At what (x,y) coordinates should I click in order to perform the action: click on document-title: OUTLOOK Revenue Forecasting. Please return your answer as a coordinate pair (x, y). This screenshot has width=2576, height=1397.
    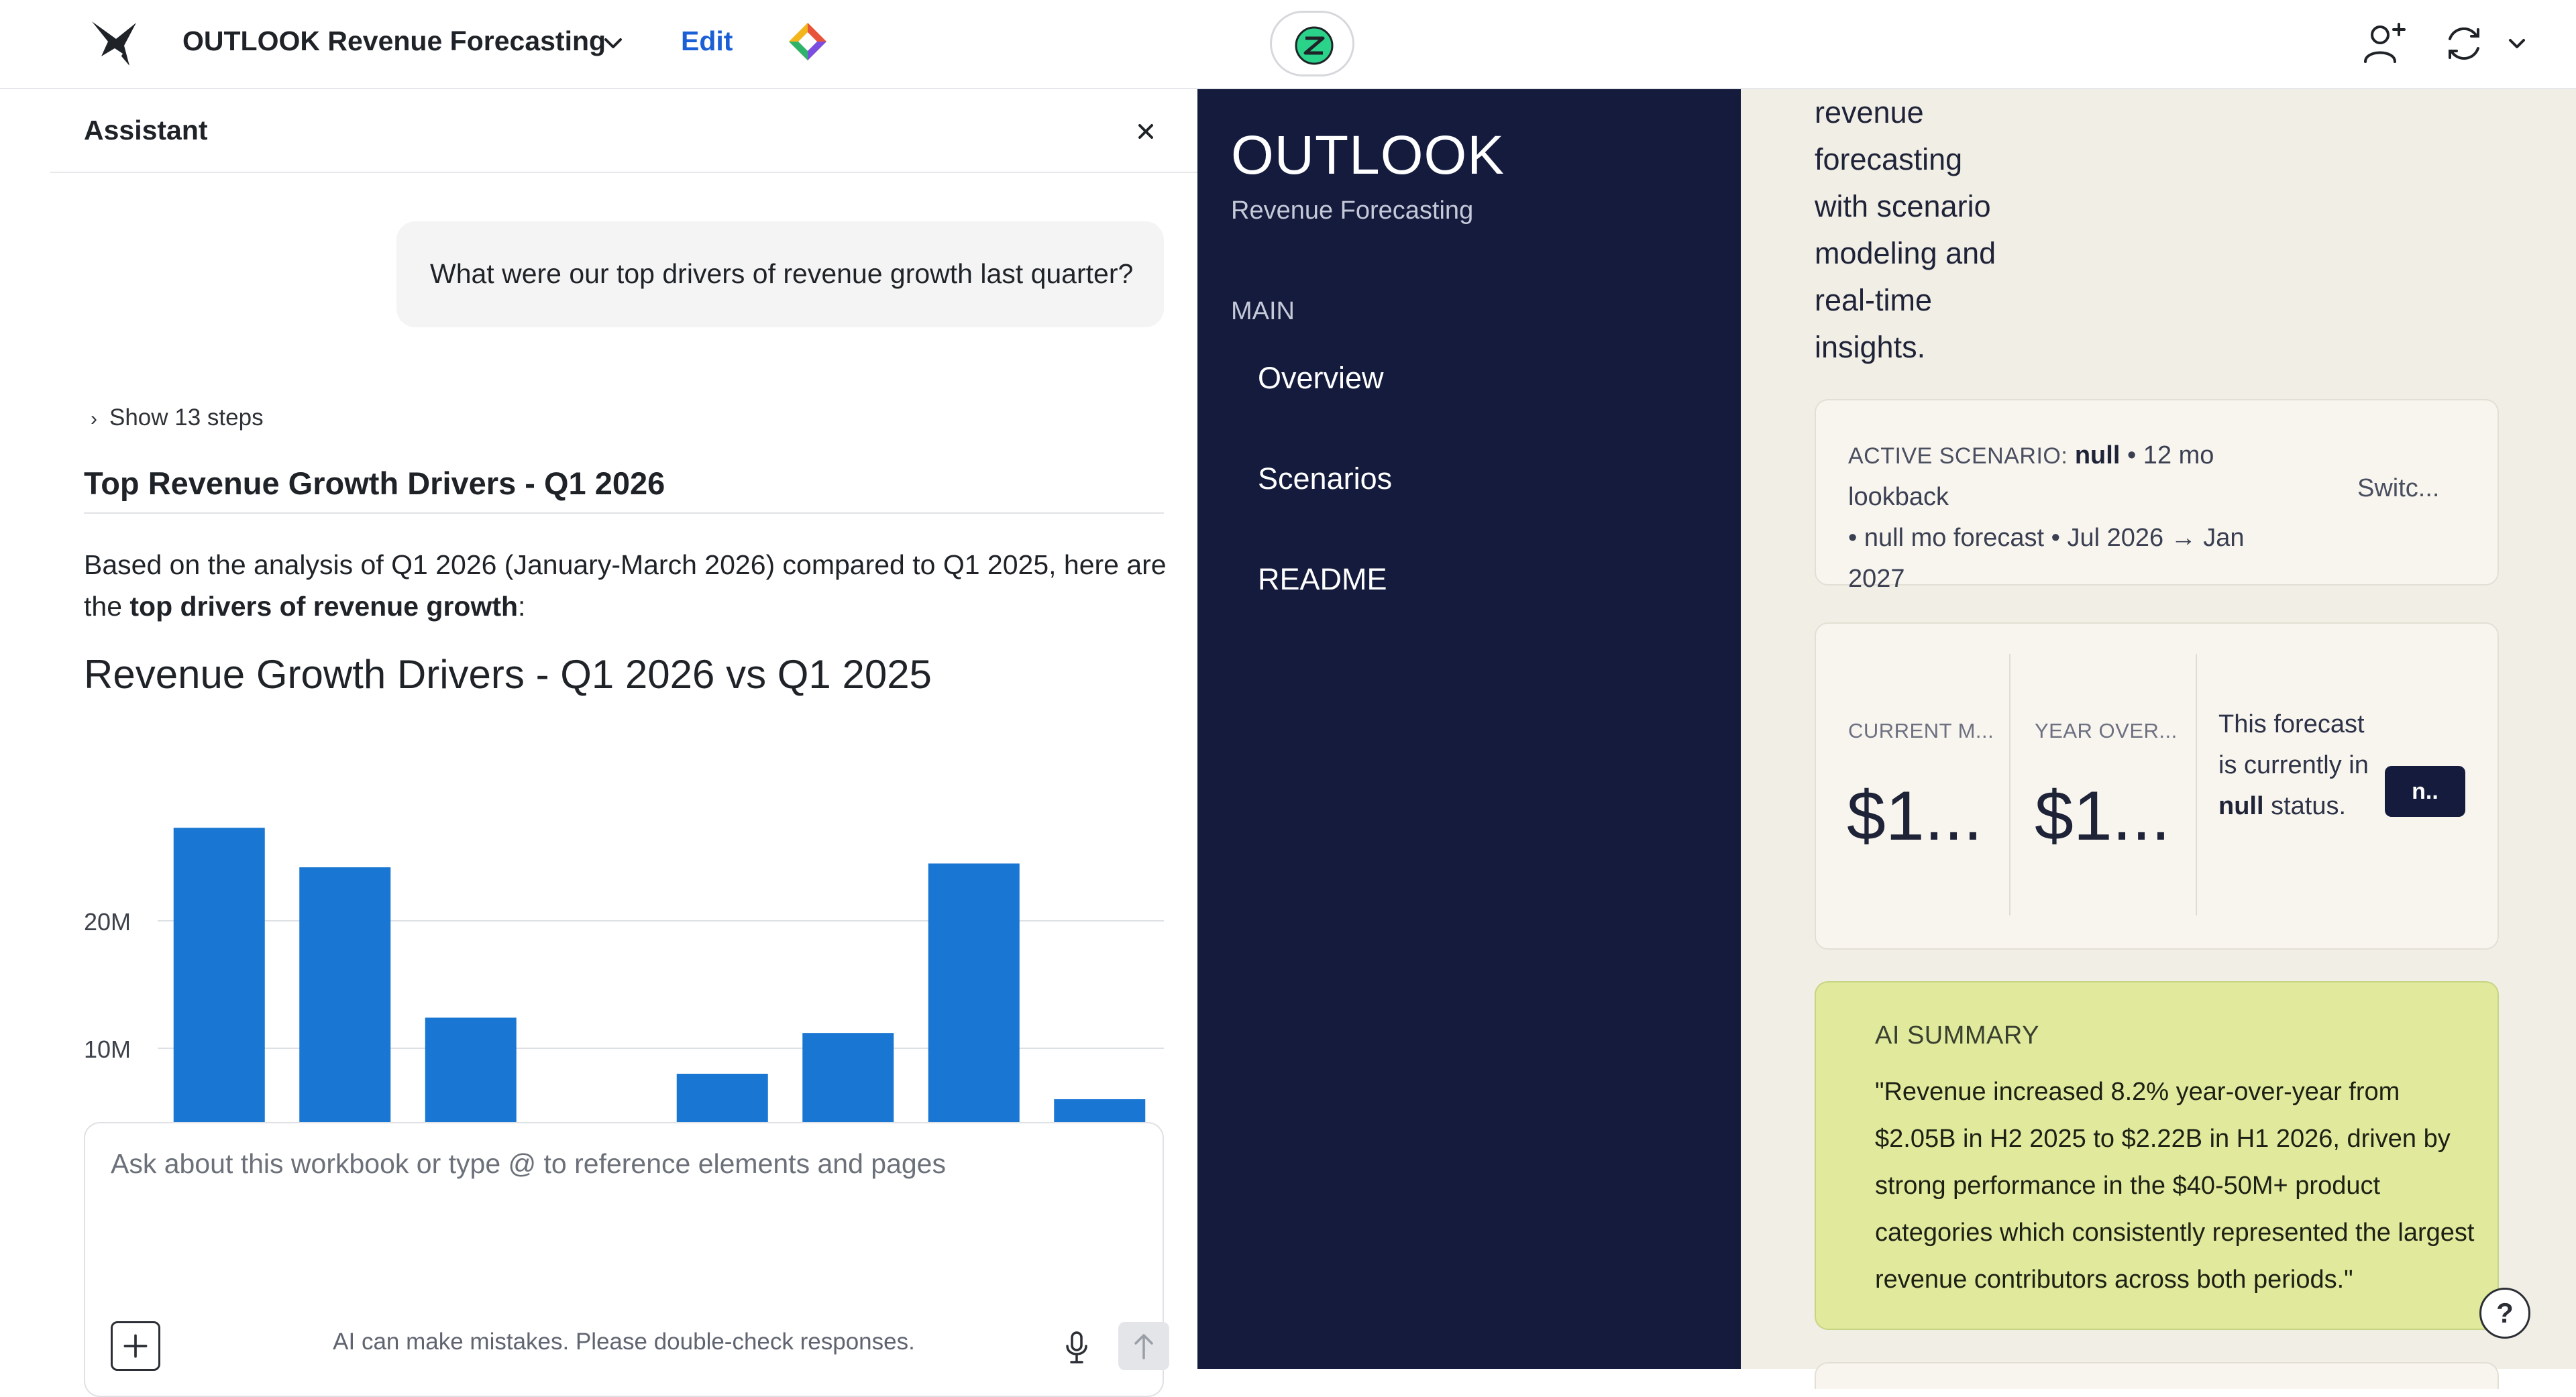
    Looking at the image, I should click on (394, 41).